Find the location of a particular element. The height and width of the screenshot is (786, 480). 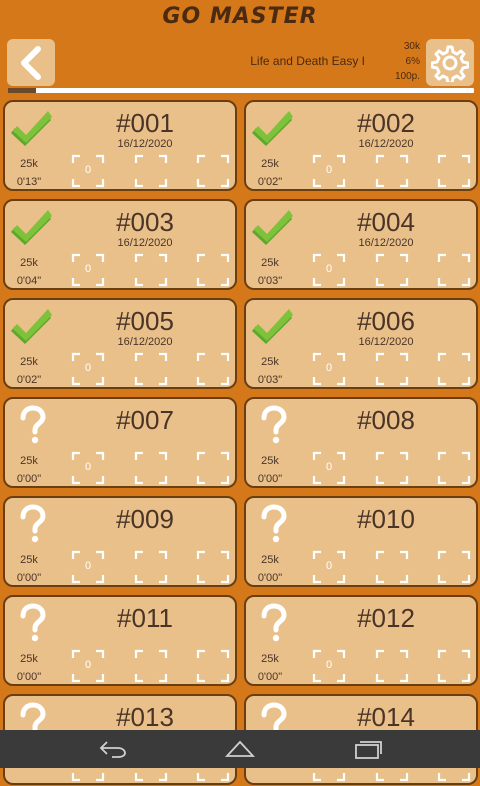

nav-back-icon is located at coordinates (113, 749).